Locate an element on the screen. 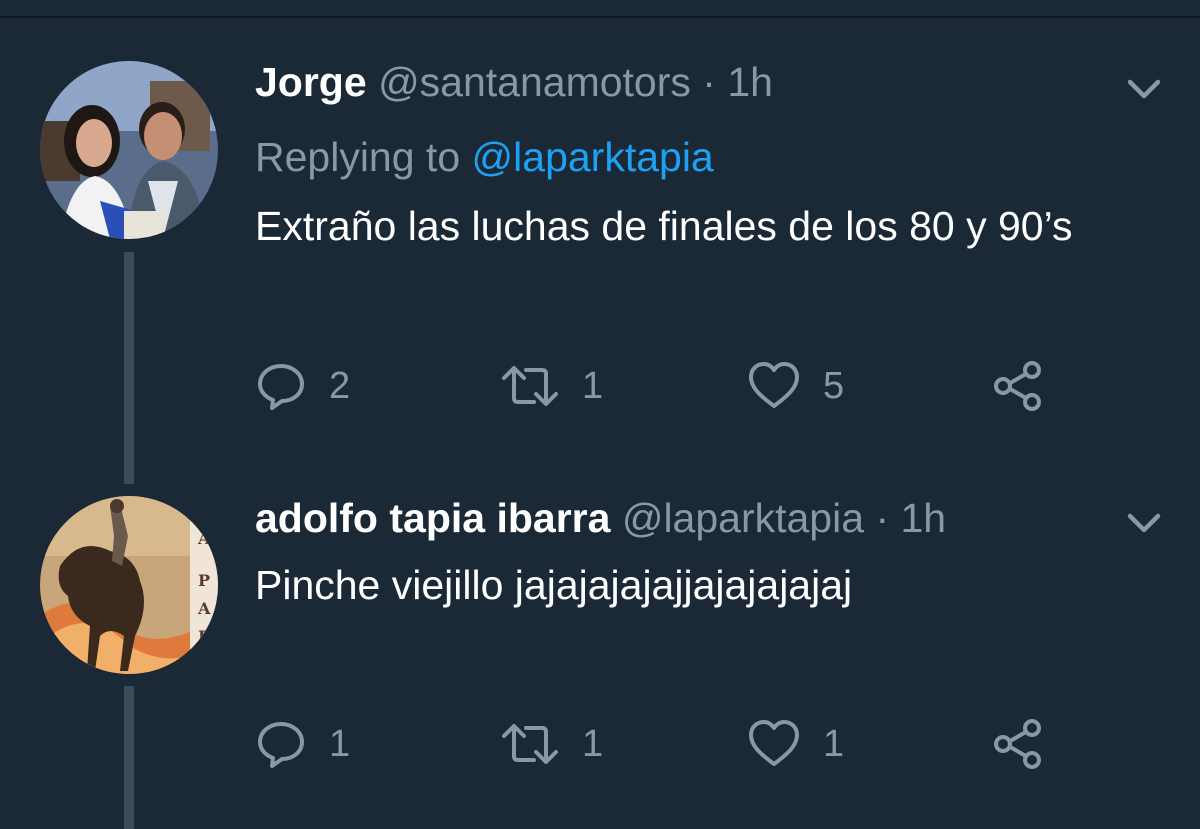 This screenshot has width=1200, height=829. reply-button: 2 is located at coordinates (302, 386).